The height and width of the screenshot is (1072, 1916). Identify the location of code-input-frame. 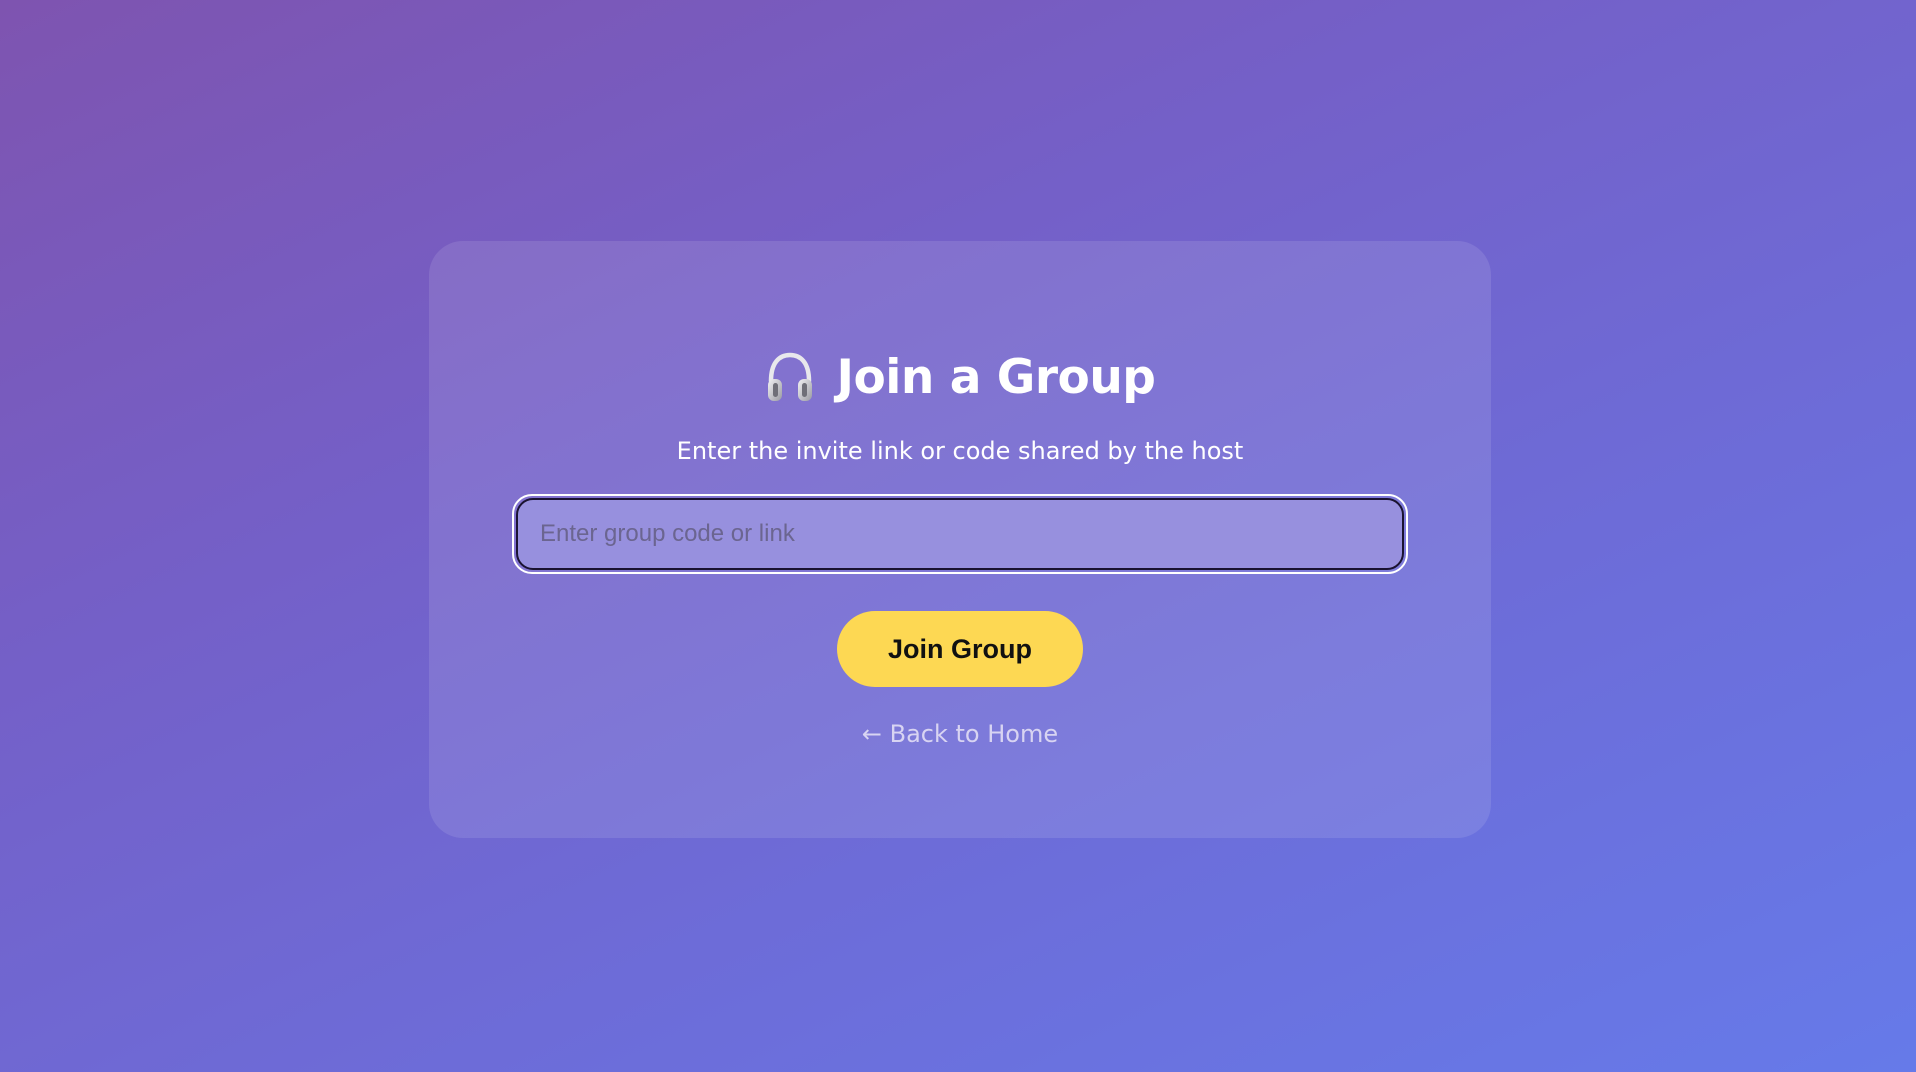
(960, 534).